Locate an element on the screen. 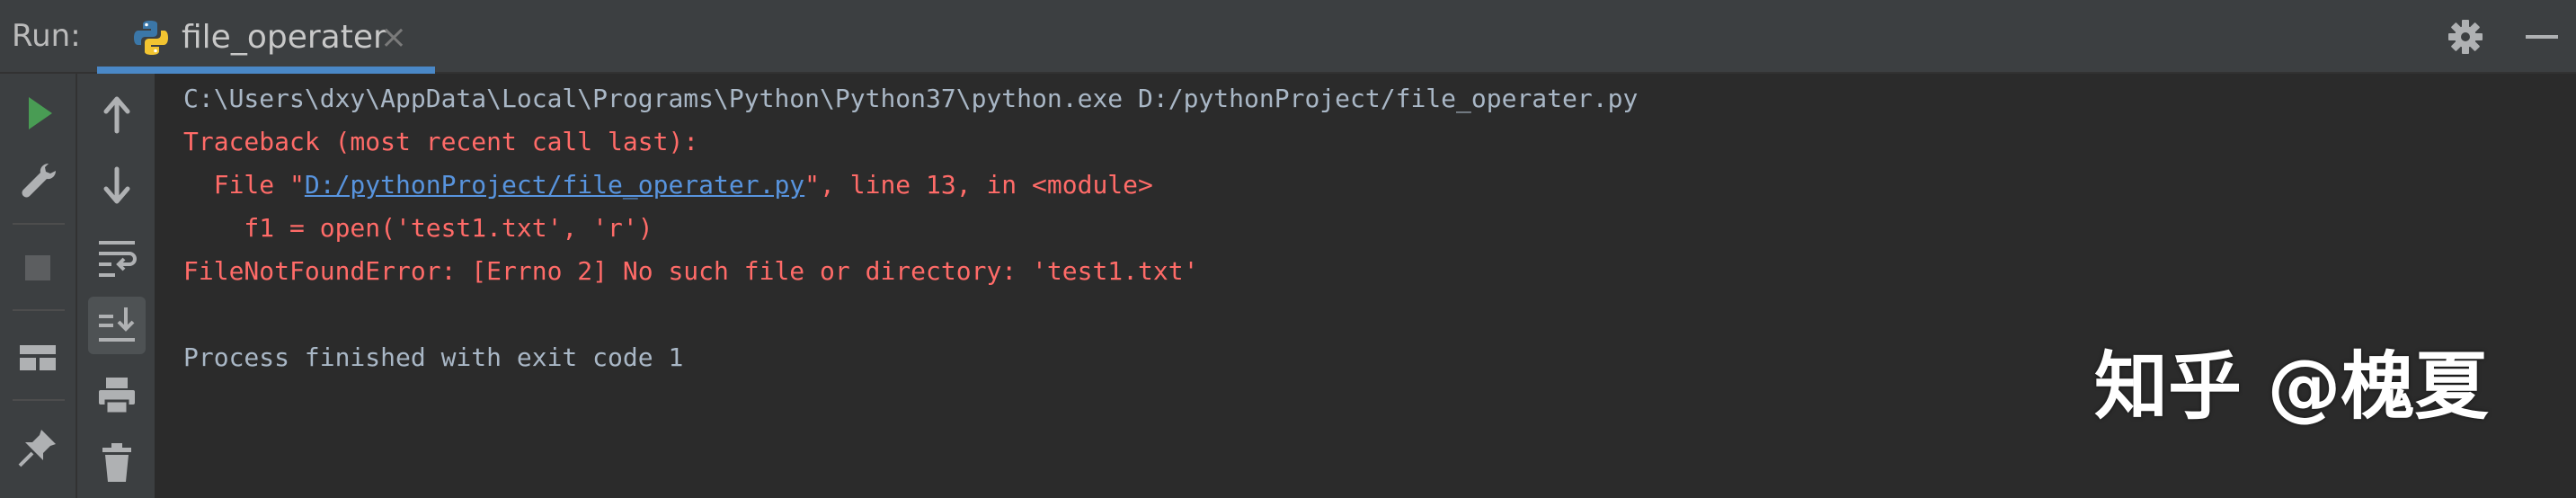 This screenshot has height=498, width=2576. down-stack-frame-button is located at coordinates (117, 185).